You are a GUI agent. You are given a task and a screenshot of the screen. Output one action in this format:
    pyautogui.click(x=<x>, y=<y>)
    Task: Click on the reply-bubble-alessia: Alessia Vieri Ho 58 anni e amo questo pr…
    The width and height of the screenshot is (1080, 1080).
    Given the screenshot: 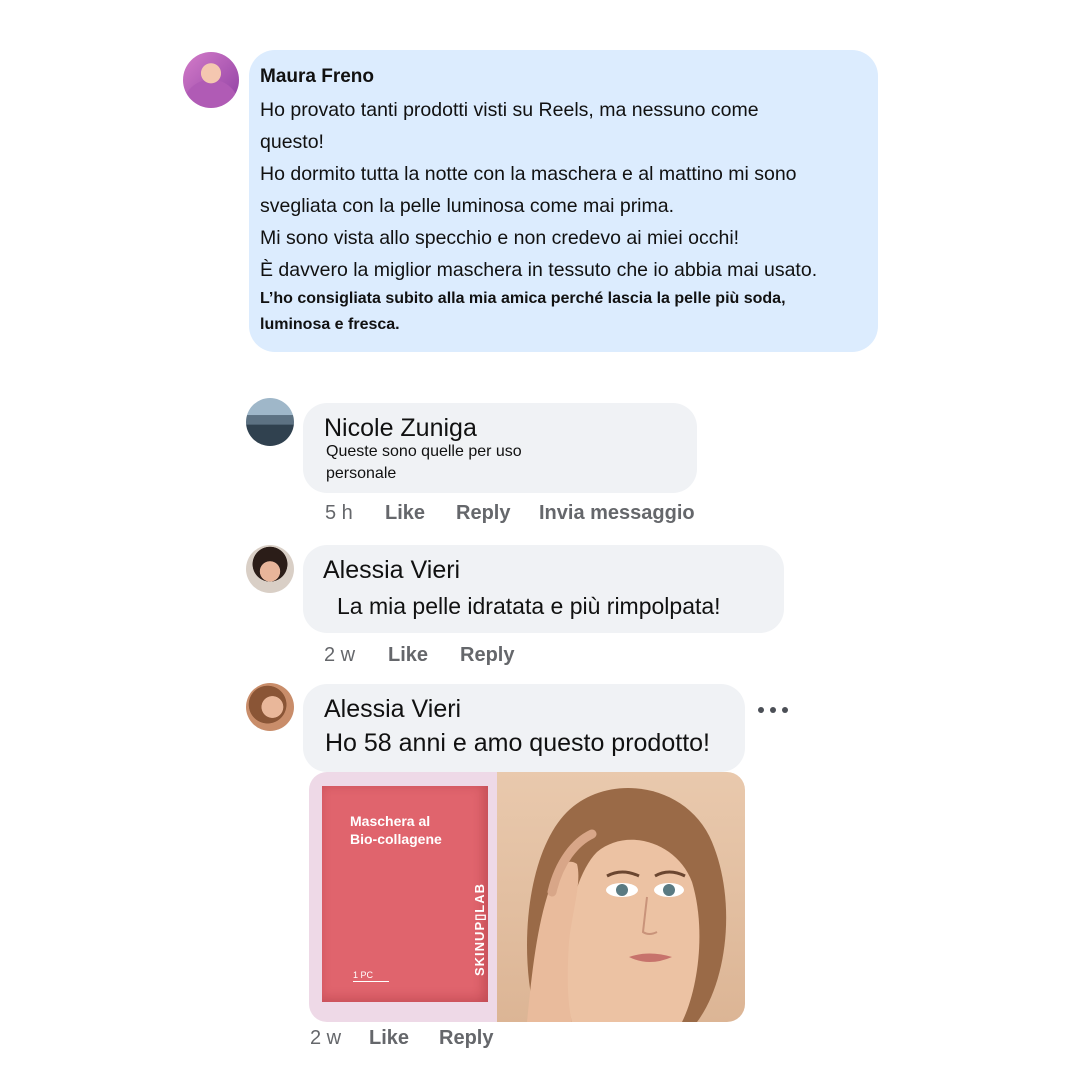 What is the action you would take?
    pyautogui.click(x=524, y=728)
    